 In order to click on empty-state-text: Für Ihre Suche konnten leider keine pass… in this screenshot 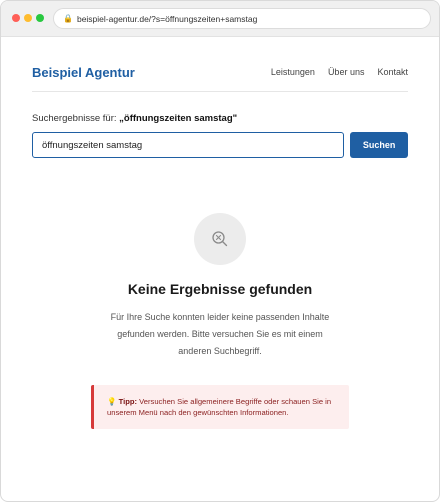, I will do `click(220, 334)`.